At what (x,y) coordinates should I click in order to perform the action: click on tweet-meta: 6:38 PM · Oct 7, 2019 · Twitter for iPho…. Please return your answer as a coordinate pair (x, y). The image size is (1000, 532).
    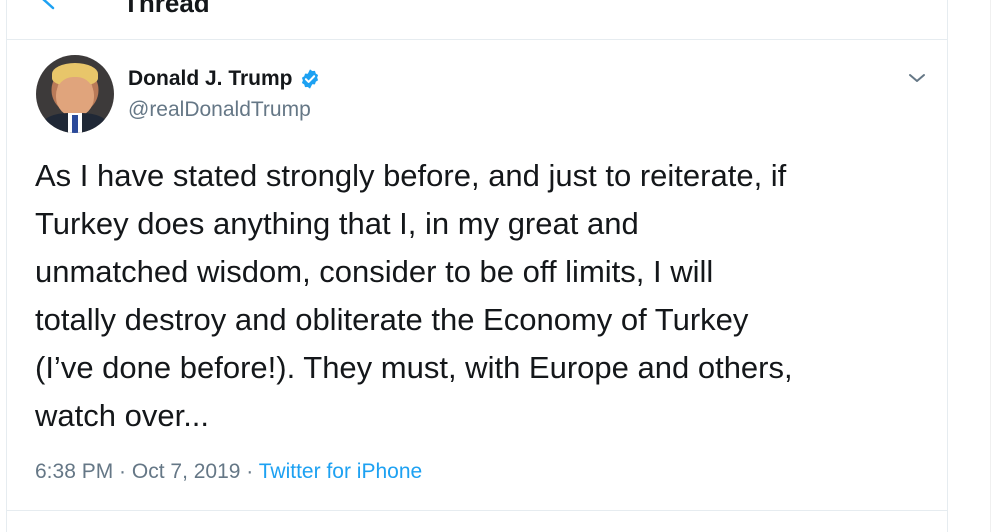
    Looking at the image, I should click on (228, 472).